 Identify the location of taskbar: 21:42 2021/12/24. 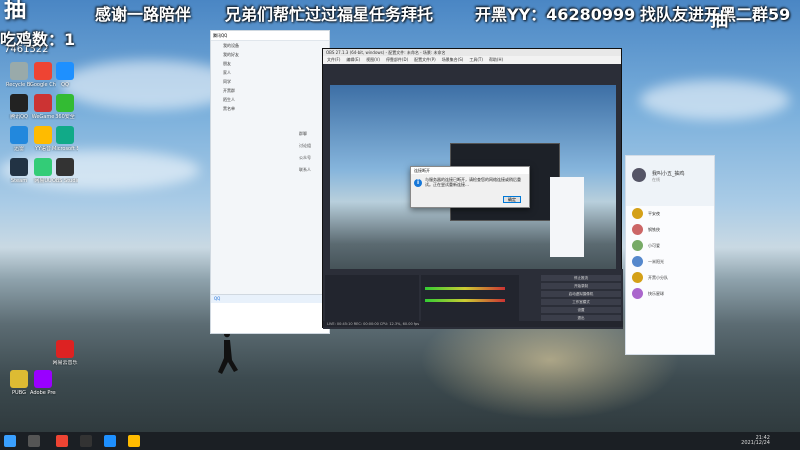
(400, 441).